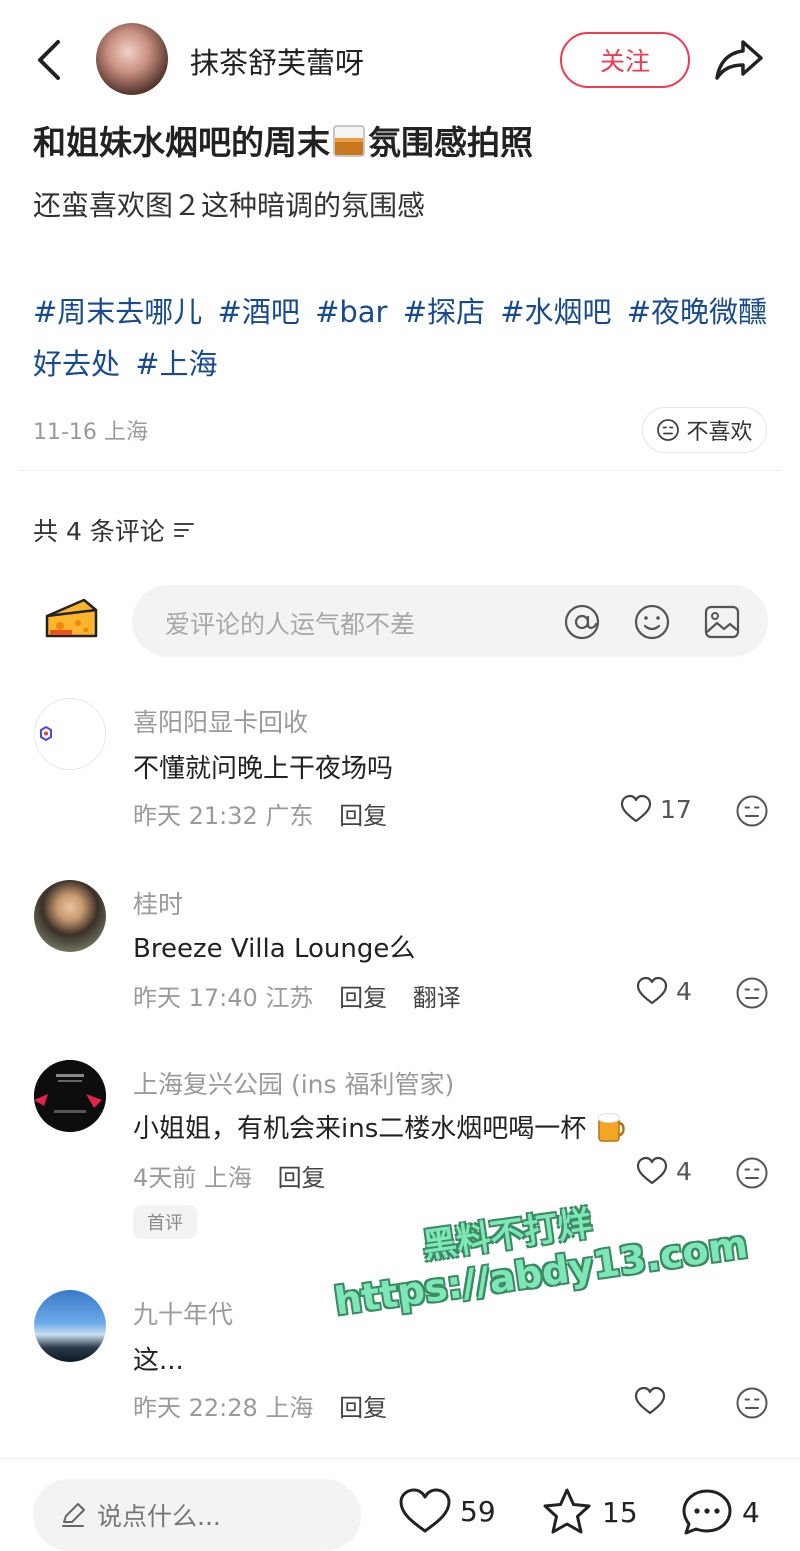 Image resolution: width=800 pixels, height=1551 pixels. Describe the element at coordinates (611, 1127) in the screenshot. I see `beer-mug-icon` at that location.